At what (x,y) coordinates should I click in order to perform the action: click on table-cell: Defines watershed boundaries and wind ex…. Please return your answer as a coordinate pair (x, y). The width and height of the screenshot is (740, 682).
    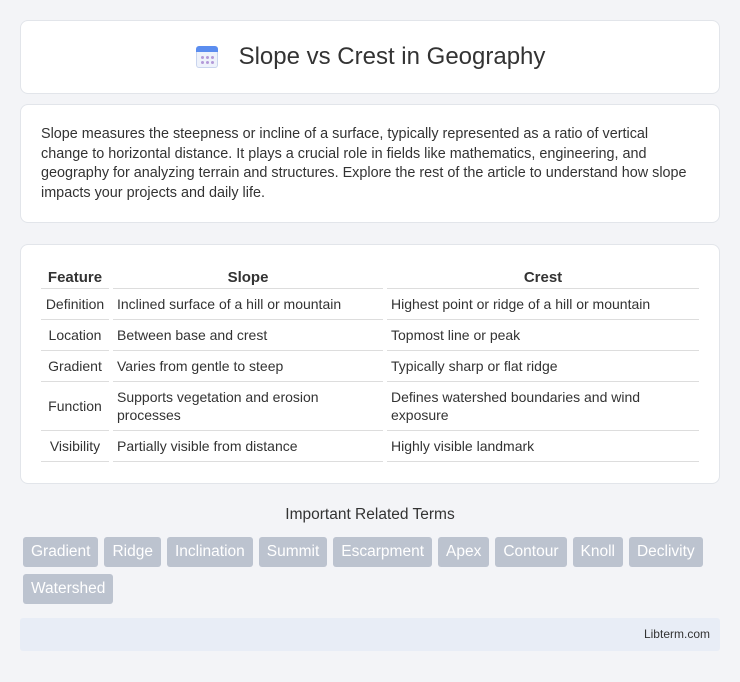
    Looking at the image, I should click on (543, 406).